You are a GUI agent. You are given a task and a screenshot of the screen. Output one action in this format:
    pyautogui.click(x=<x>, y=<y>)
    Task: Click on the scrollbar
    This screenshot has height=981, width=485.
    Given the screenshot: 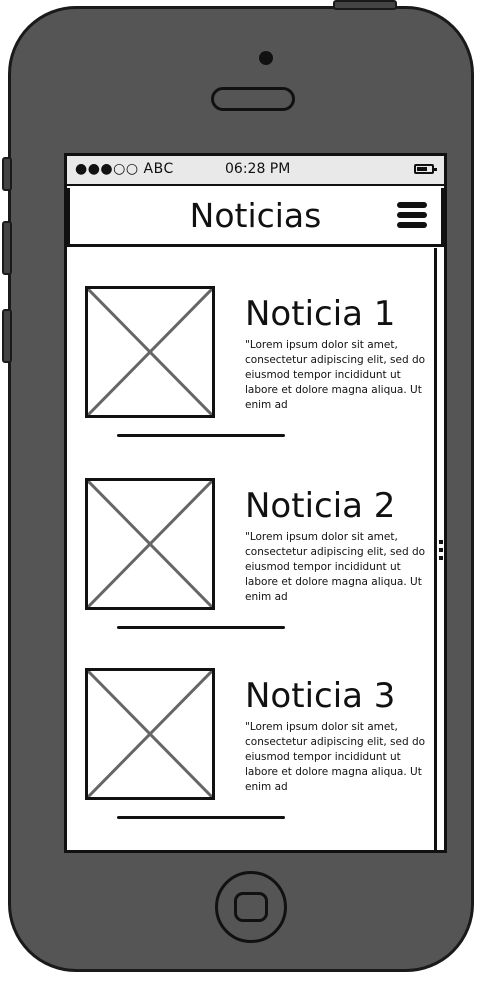 What is the action you would take?
    pyautogui.click(x=435, y=549)
    